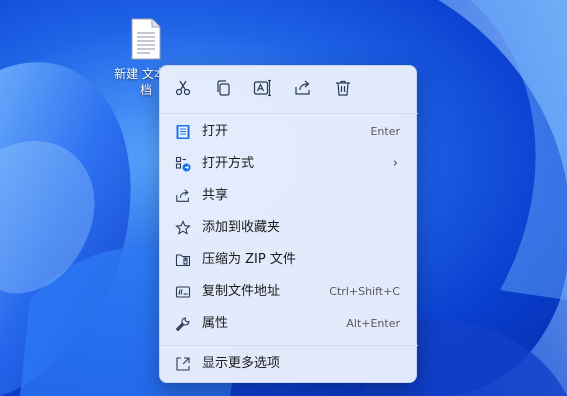  I want to click on context-menu-toolbar, so click(289, 89).